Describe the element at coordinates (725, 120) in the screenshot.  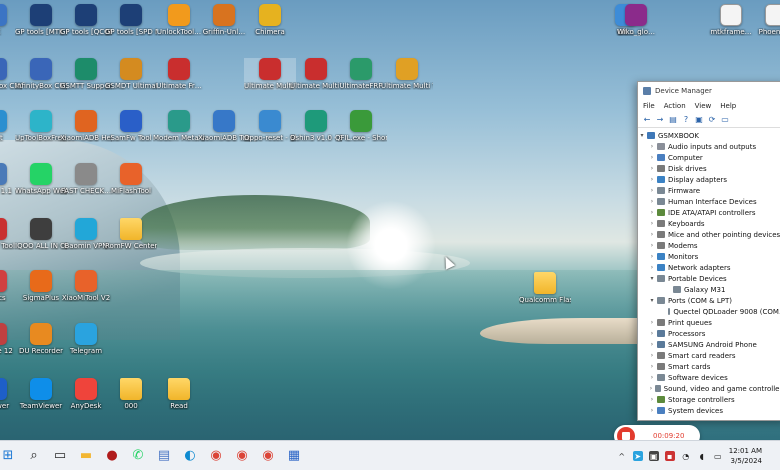
I see `monitor-icon: ▭` at that location.